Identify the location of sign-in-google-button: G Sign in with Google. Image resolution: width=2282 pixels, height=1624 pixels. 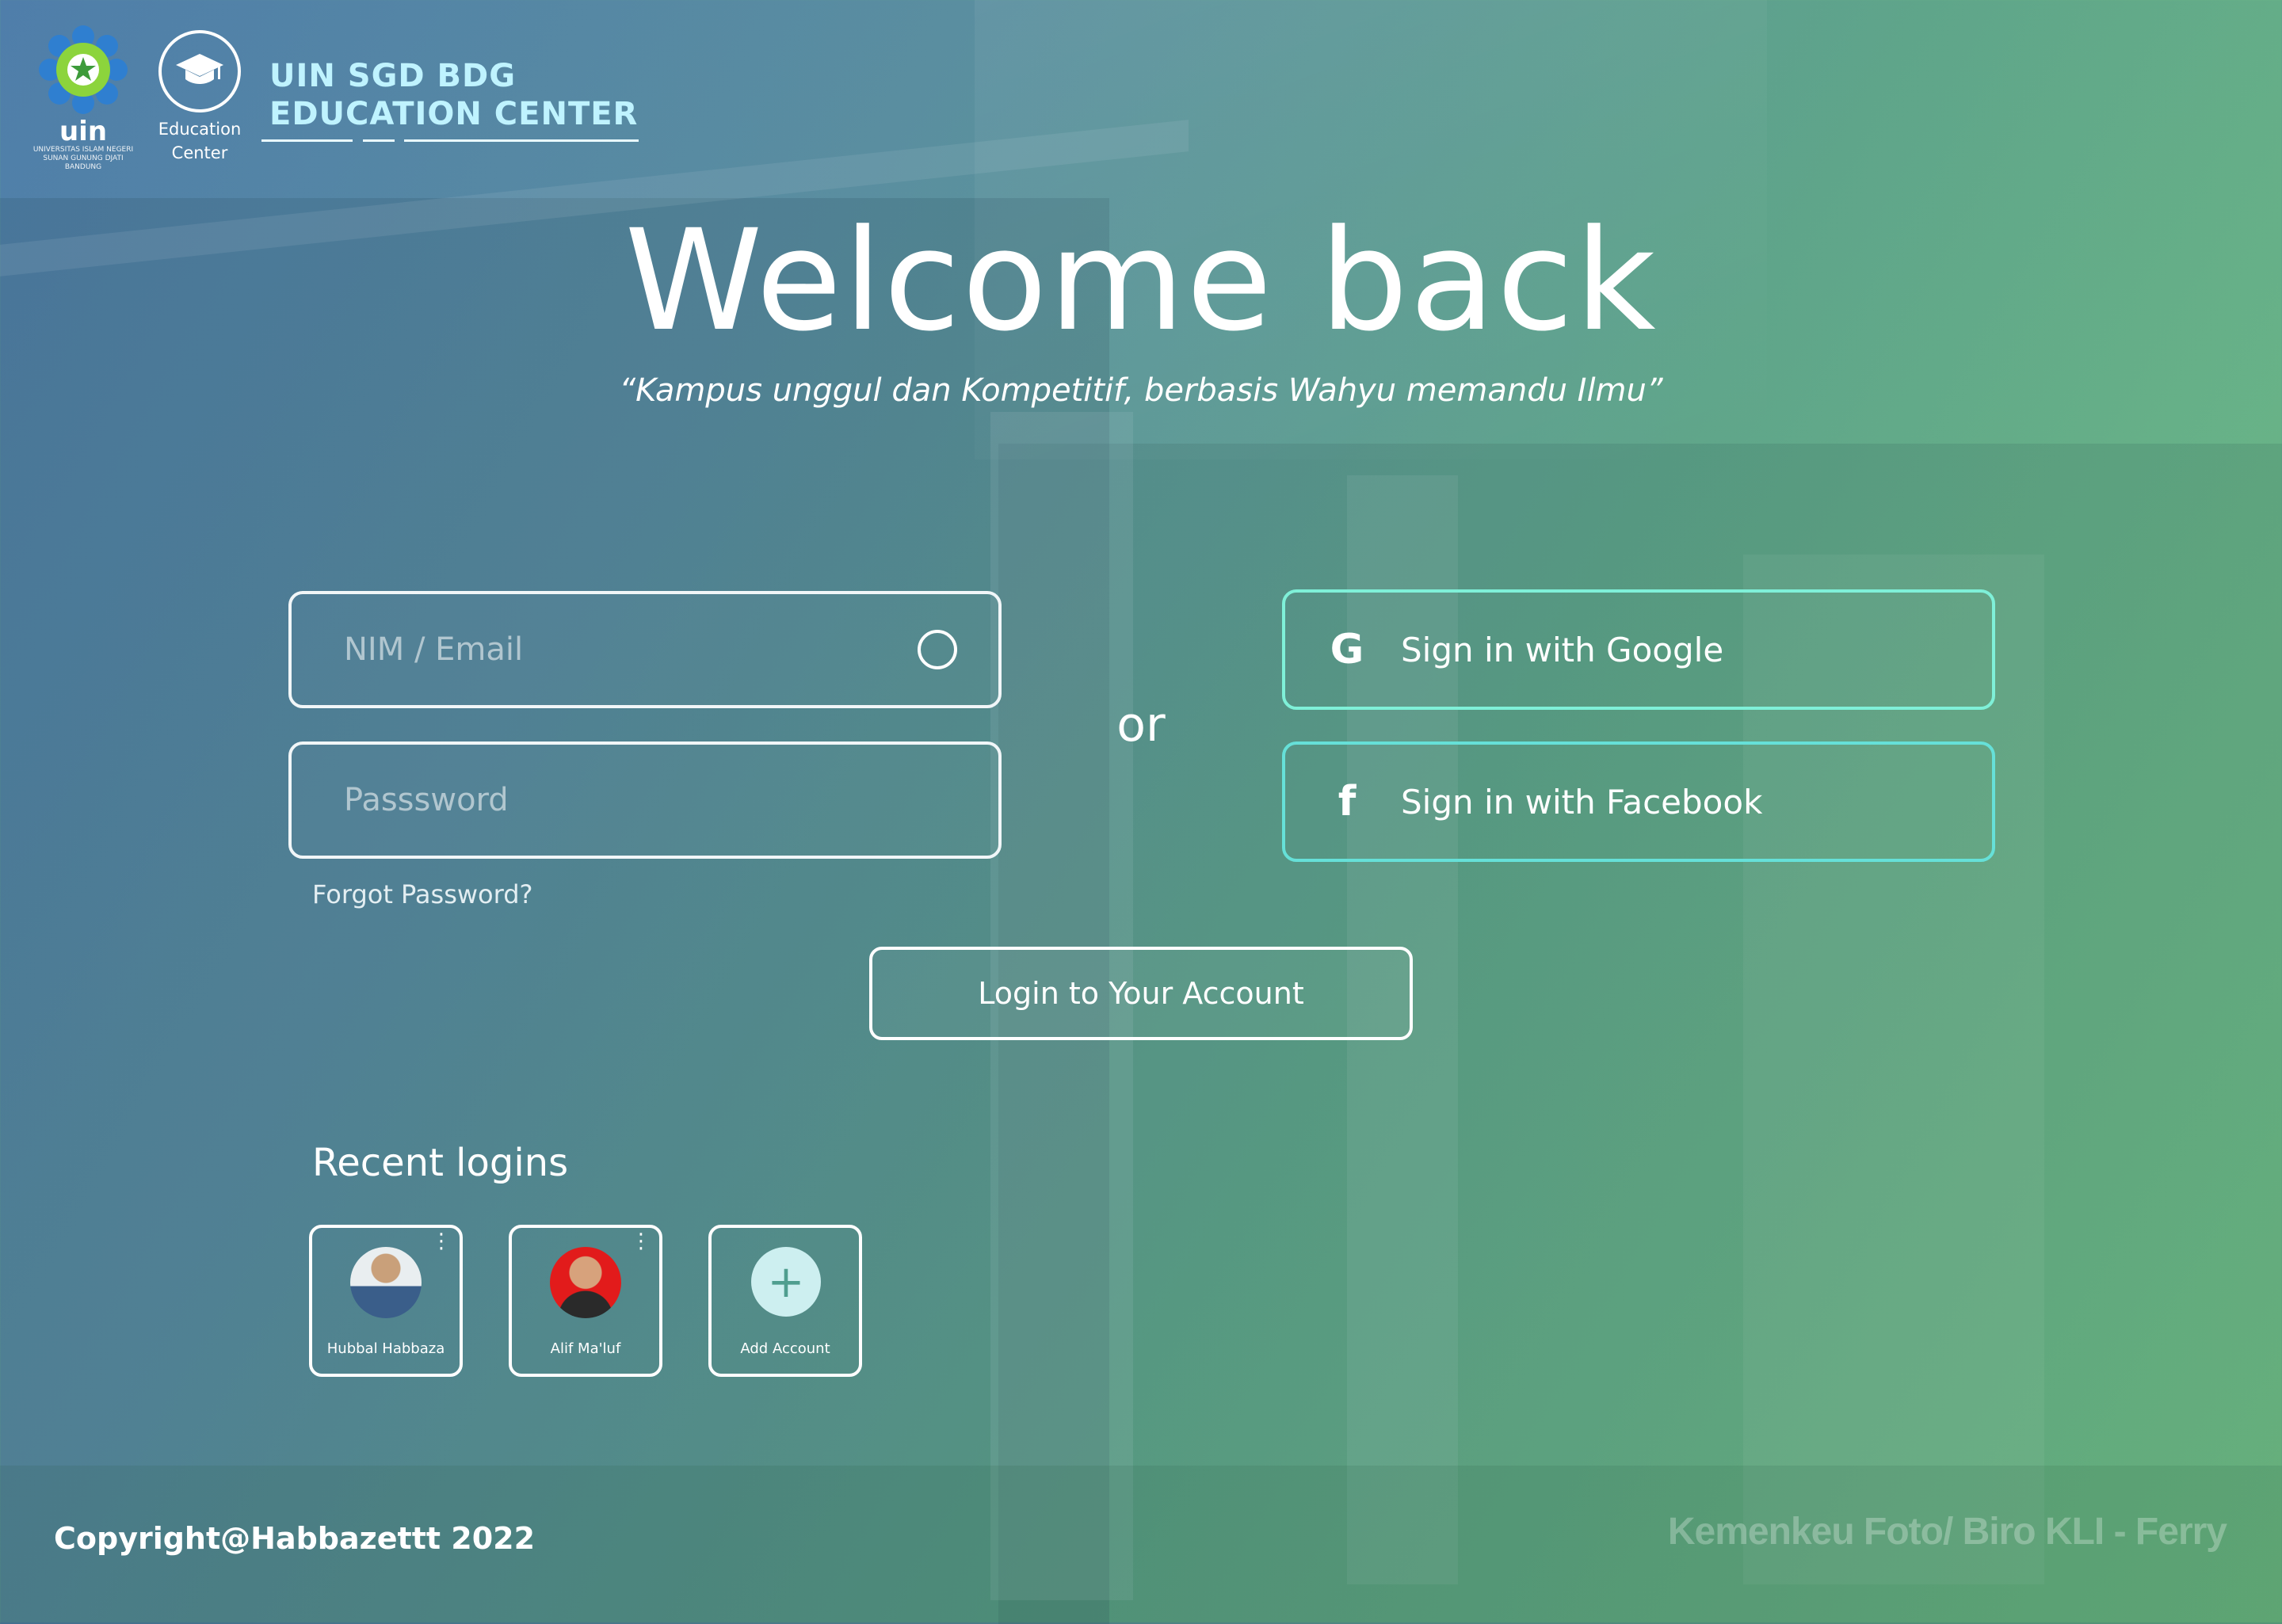
(1638, 650).